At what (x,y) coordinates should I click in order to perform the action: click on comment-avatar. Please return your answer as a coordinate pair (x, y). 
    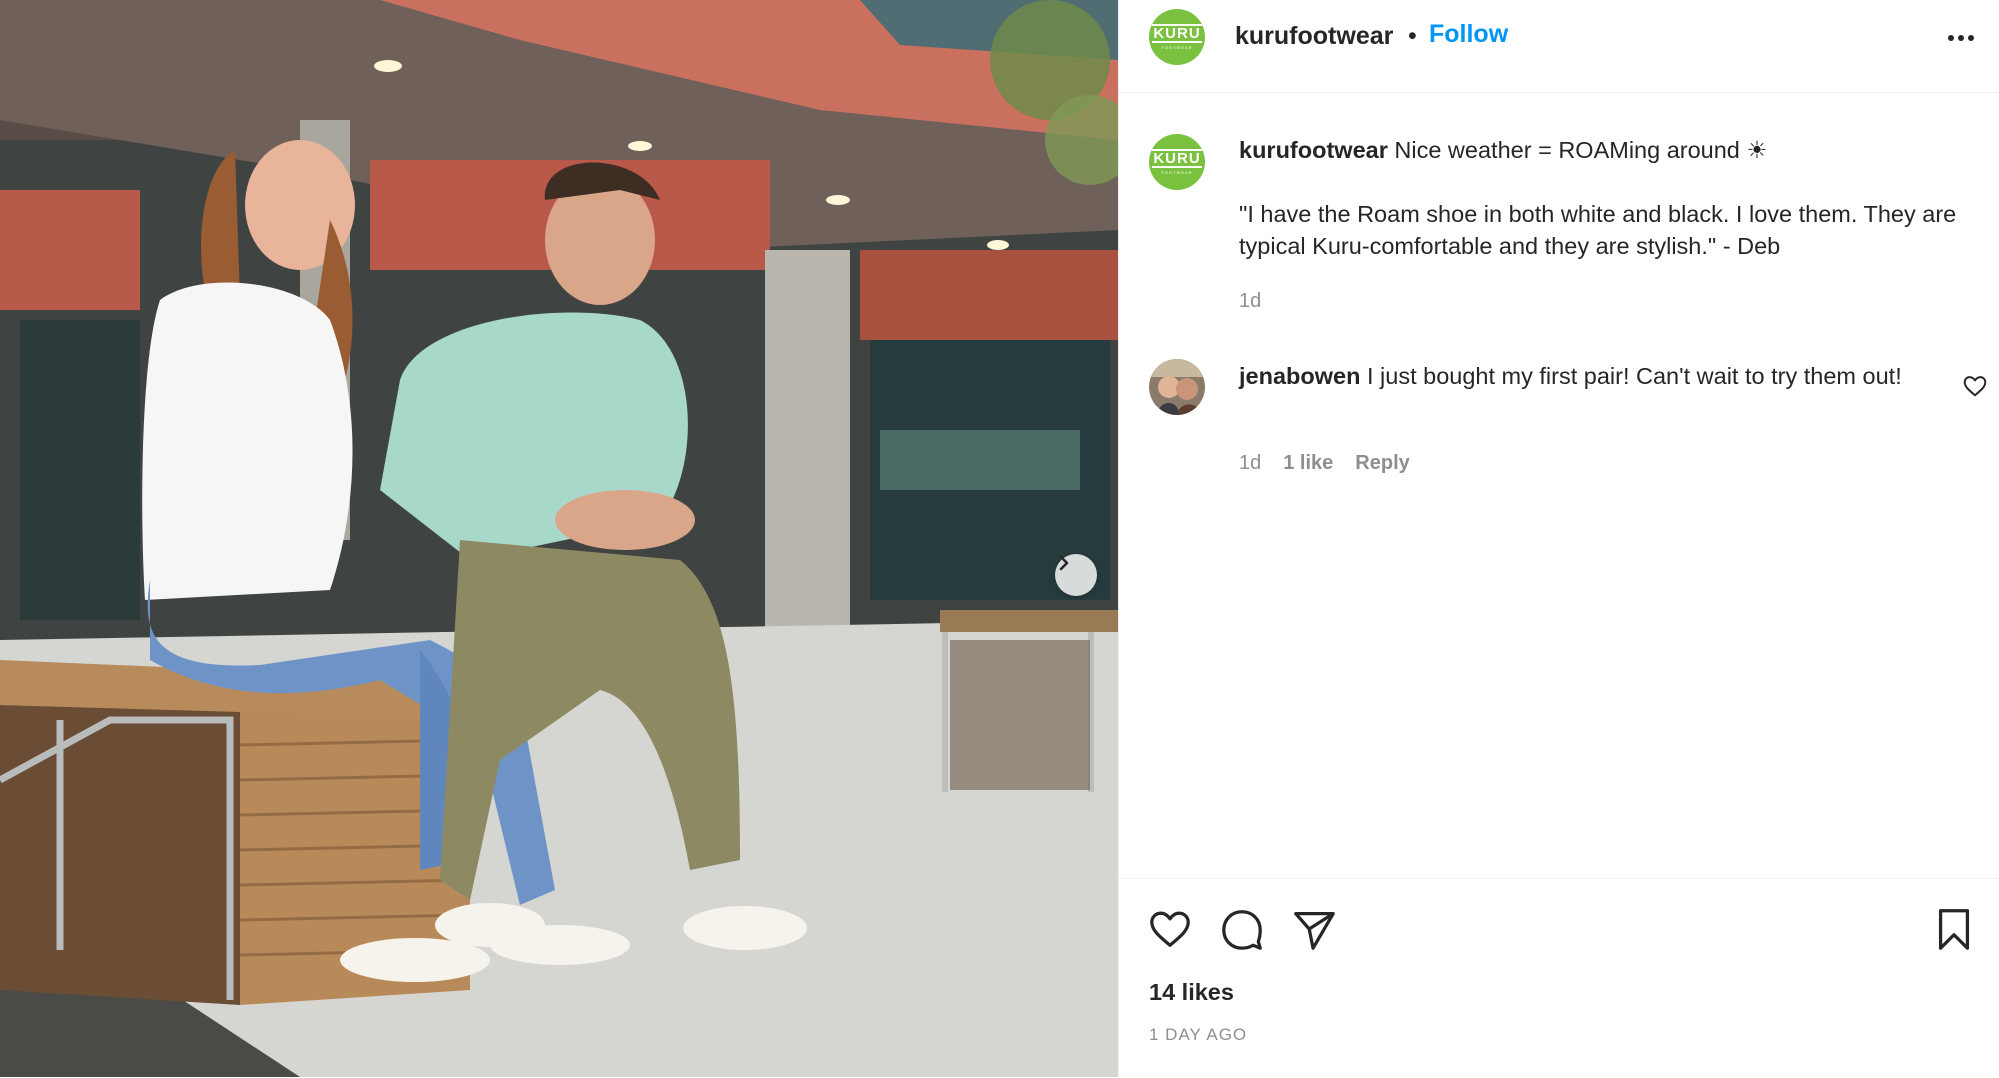
    Looking at the image, I should click on (1177, 387).